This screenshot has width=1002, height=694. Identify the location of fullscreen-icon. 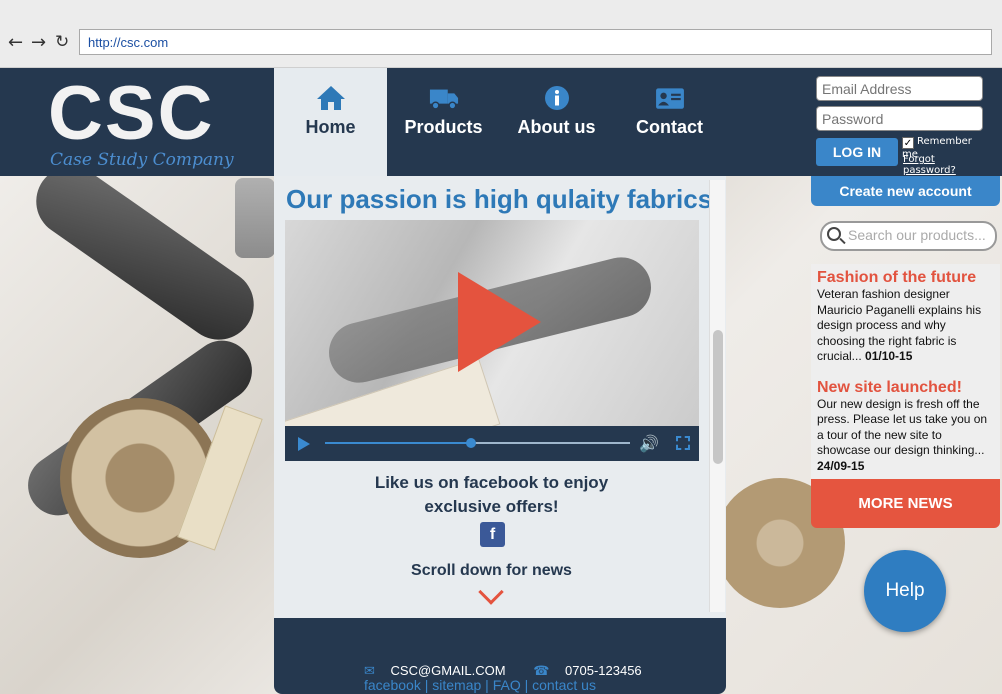
(683, 443).